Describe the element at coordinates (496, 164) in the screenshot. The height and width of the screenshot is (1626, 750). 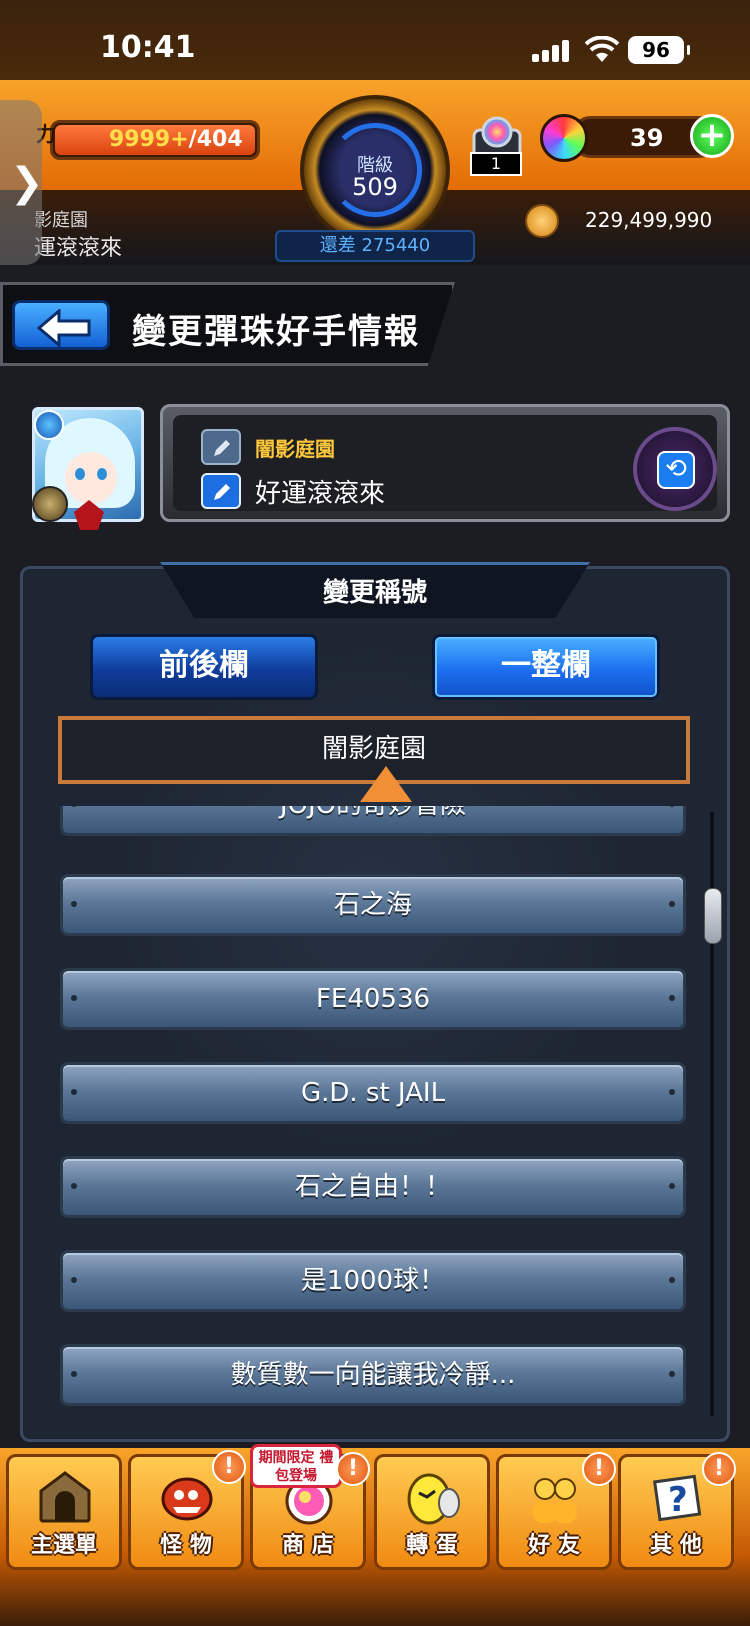
I see `gift-count: 1` at that location.